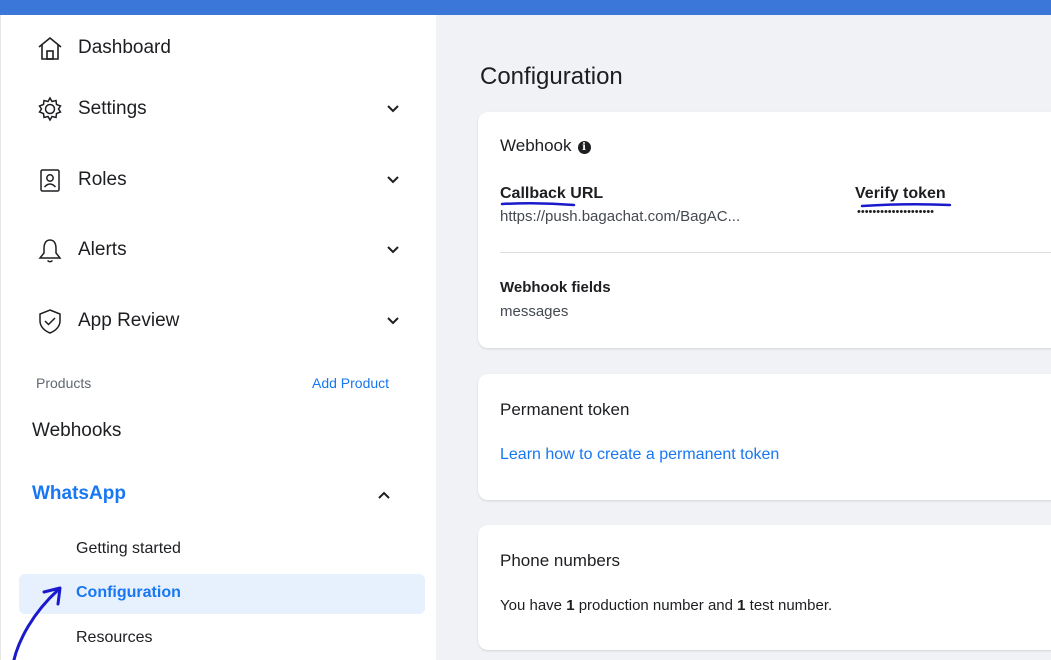  What do you see at coordinates (128, 593) in the screenshot?
I see `sidebar-subitem-configuration-label: Configuration` at bounding box center [128, 593].